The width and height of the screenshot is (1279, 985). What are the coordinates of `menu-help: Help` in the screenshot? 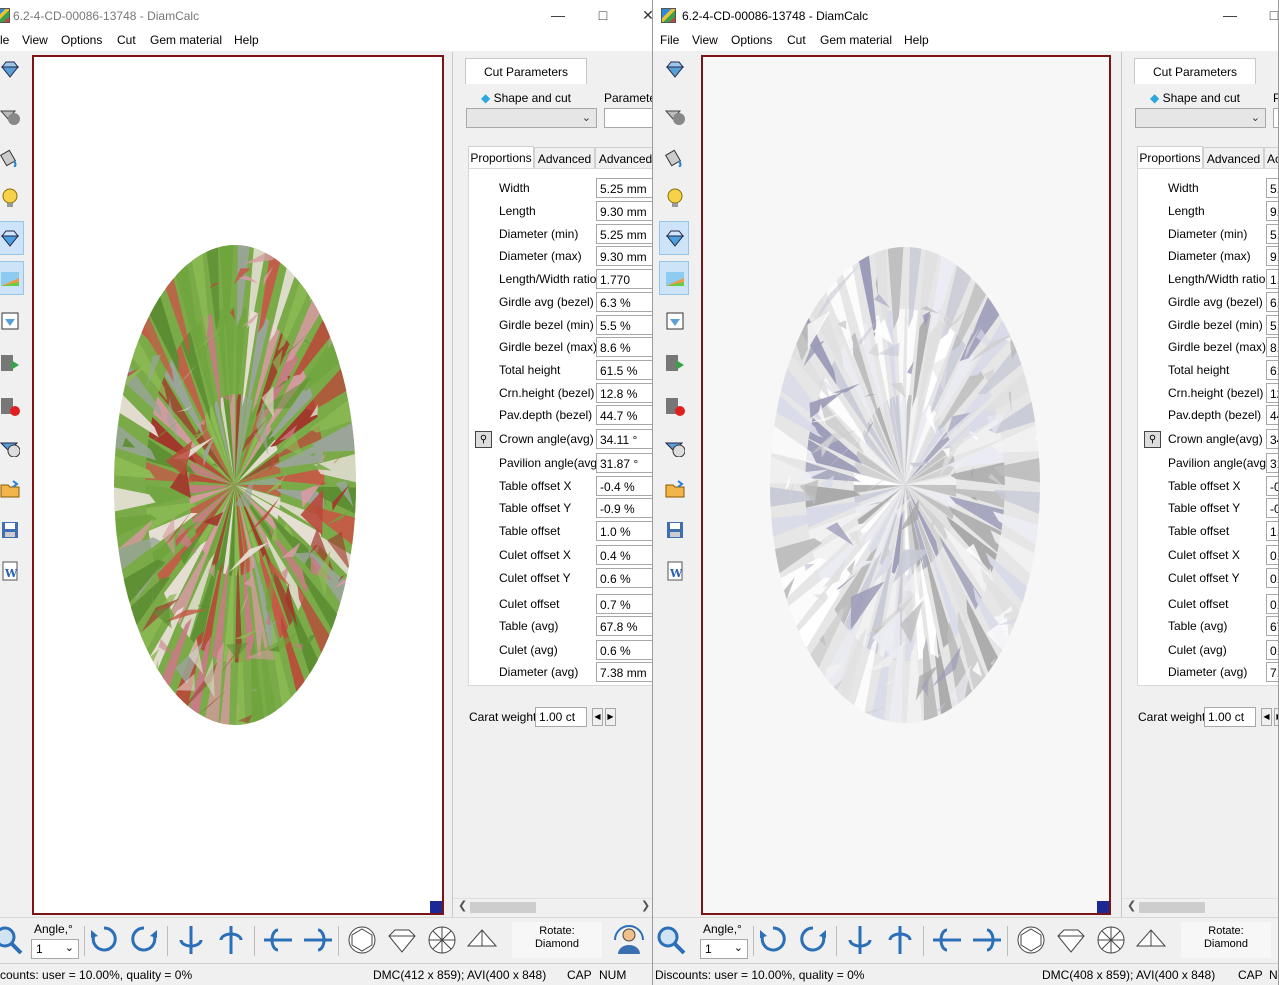 It's located at (246, 40).